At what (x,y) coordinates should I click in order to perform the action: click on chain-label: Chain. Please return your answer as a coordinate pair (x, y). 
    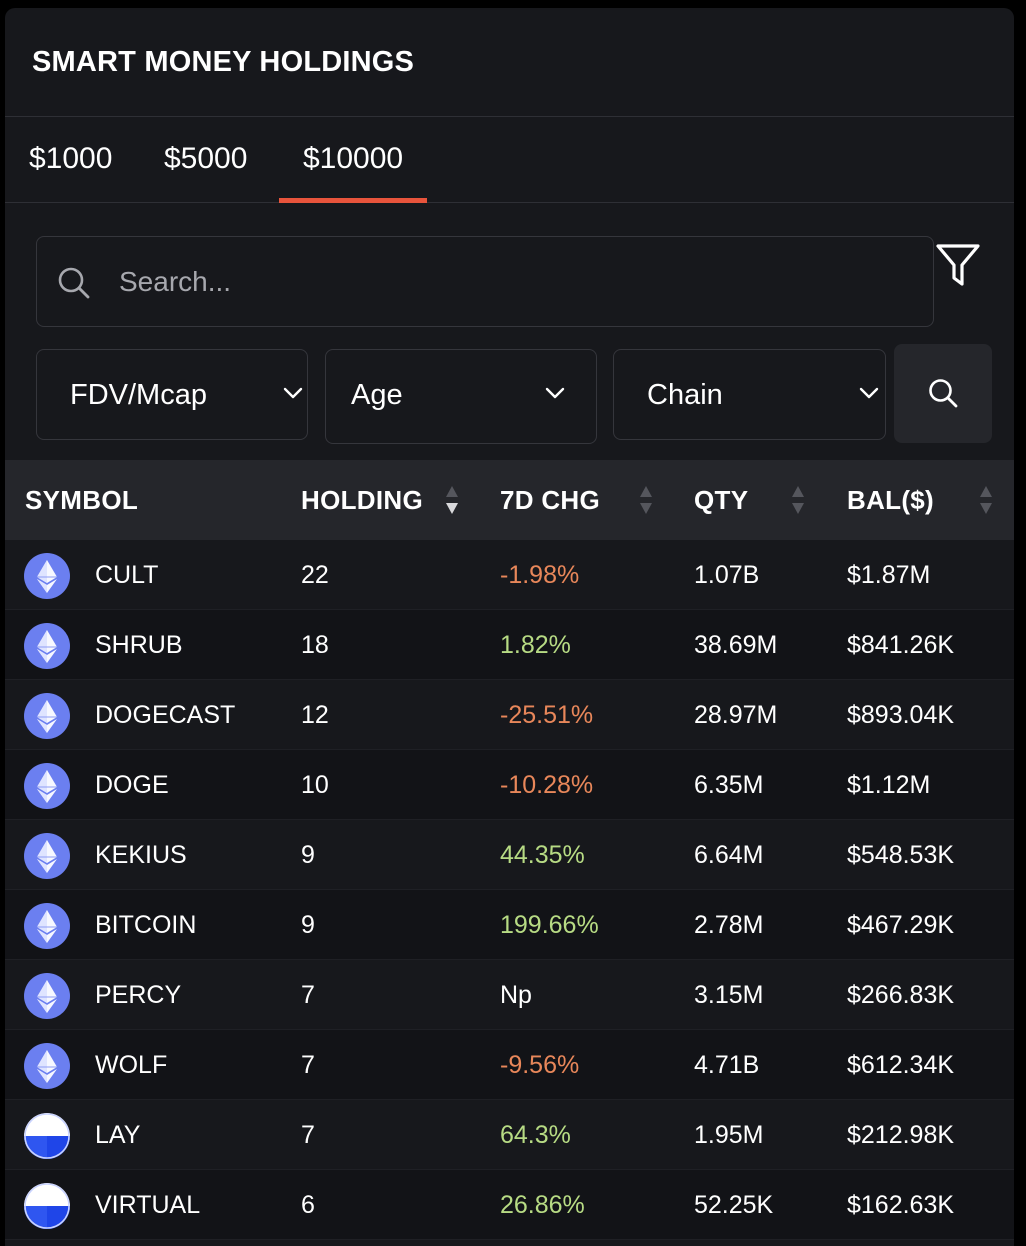
    Looking at the image, I should click on (685, 395).